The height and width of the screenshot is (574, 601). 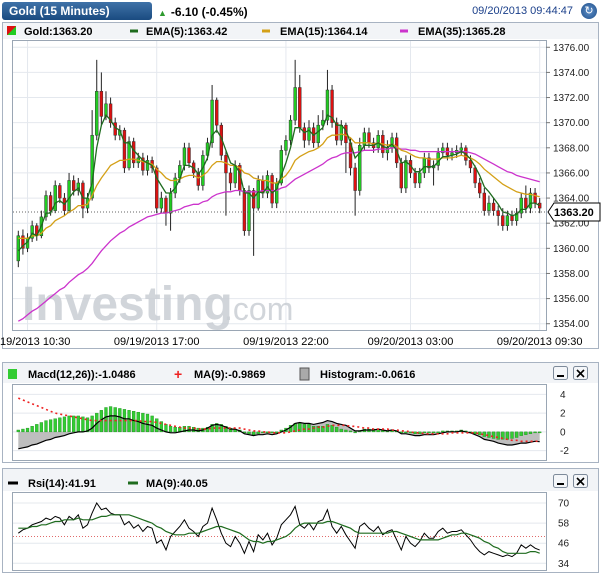 I want to click on last-price-tag: 1363.20, so click(x=574, y=212).